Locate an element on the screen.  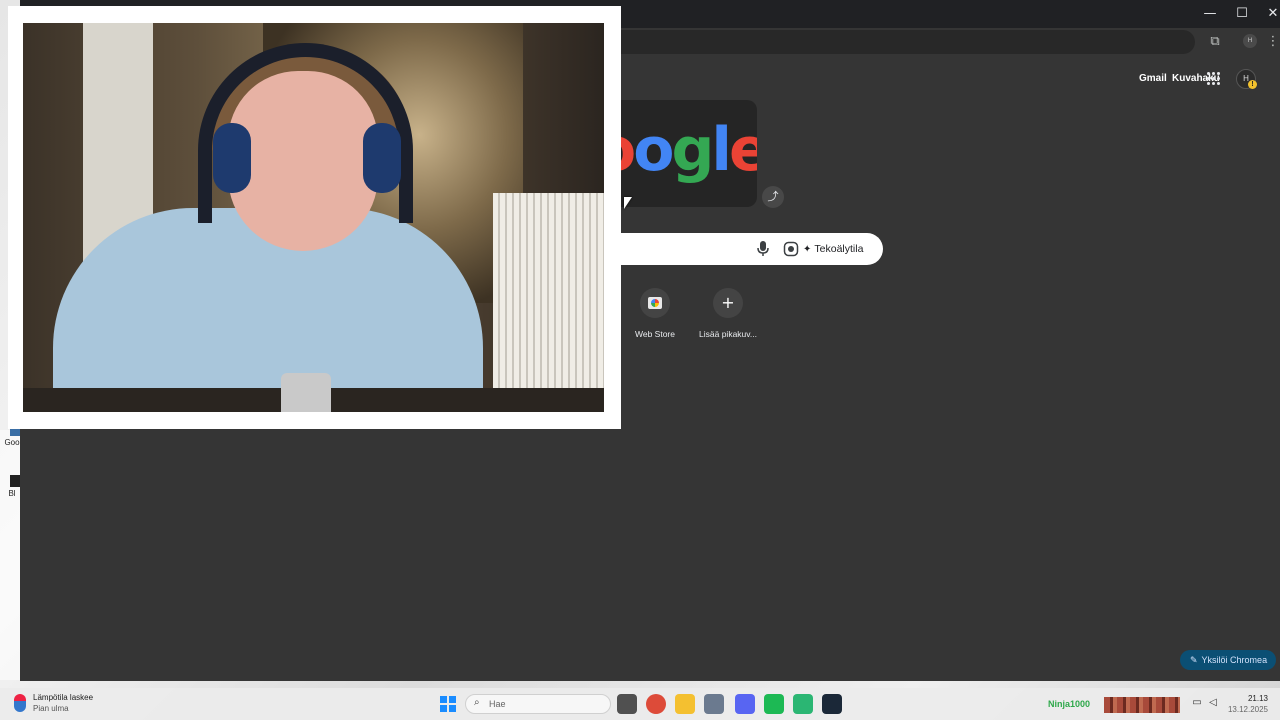
search-placeholder: Hae is located at coordinates (497, 704).